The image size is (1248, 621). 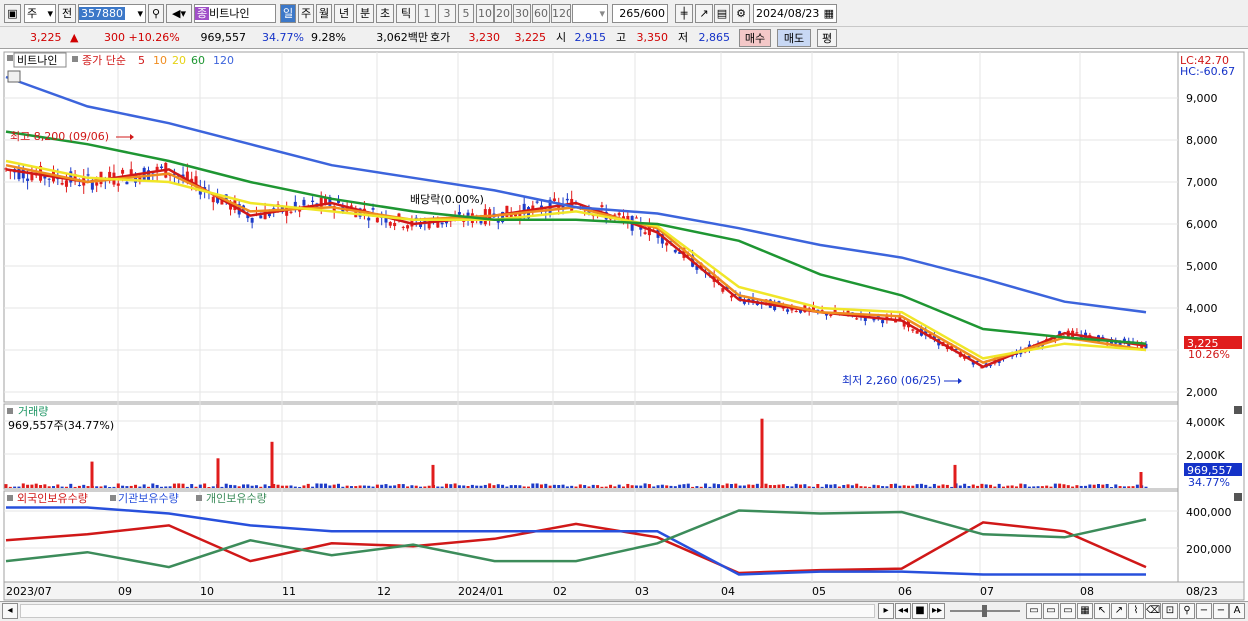 I want to click on speaker-icon: ◀▾, so click(x=179, y=13).